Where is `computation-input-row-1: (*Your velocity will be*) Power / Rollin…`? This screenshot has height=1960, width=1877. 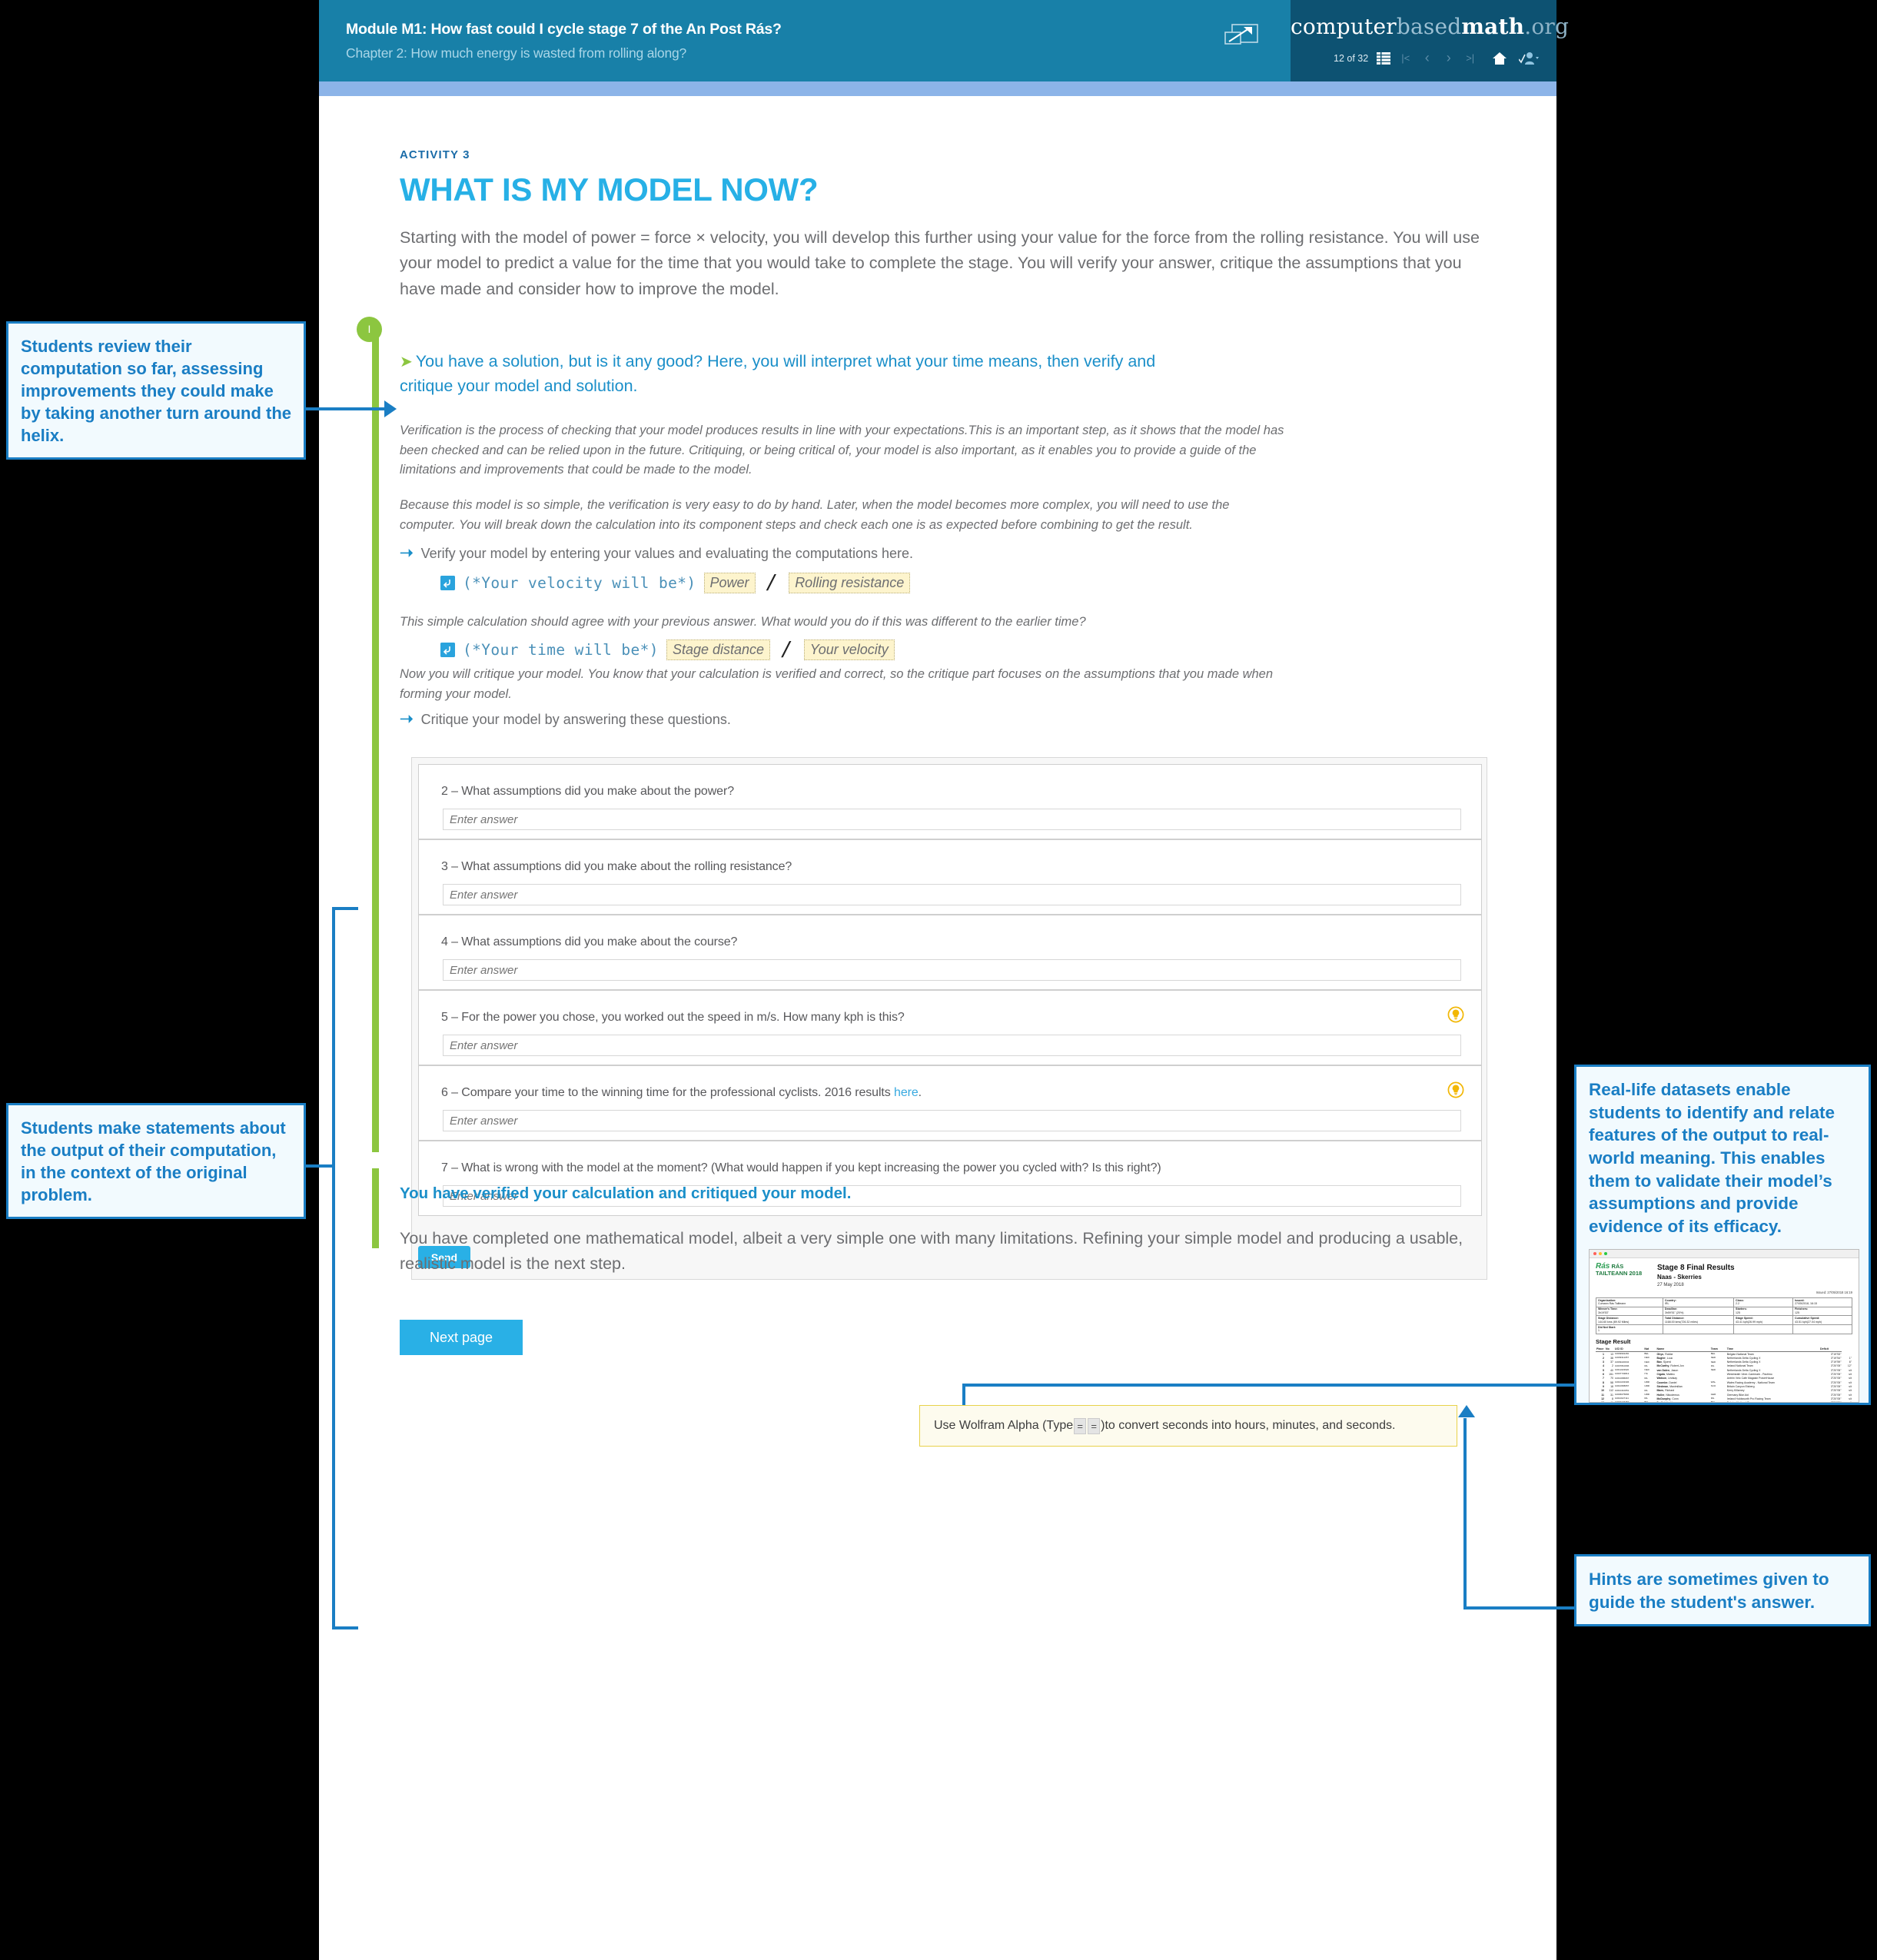 computation-input-row-1: (*Your velocity will be*) Power / Rollin… is located at coordinates (675, 582).